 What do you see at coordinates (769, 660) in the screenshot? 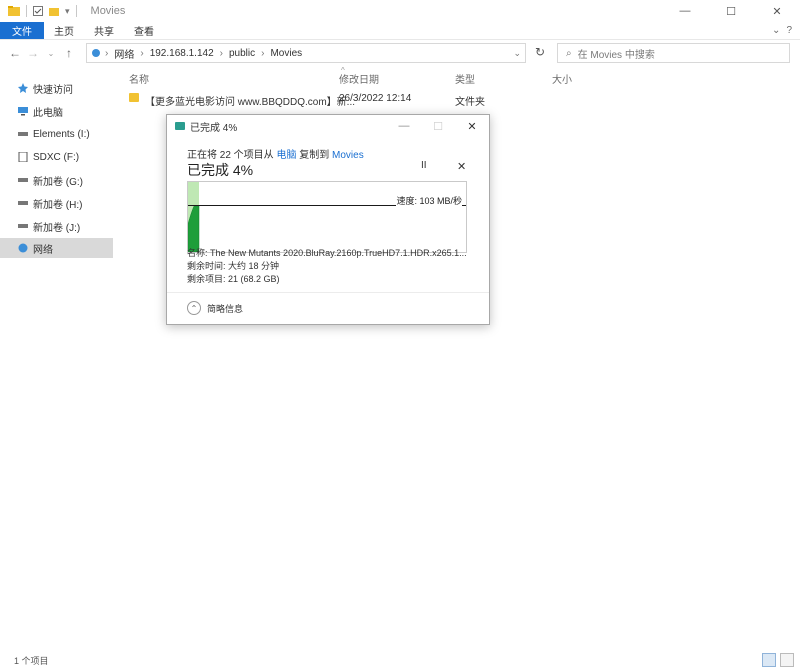
I see `details-view-icon` at bounding box center [769, 660].